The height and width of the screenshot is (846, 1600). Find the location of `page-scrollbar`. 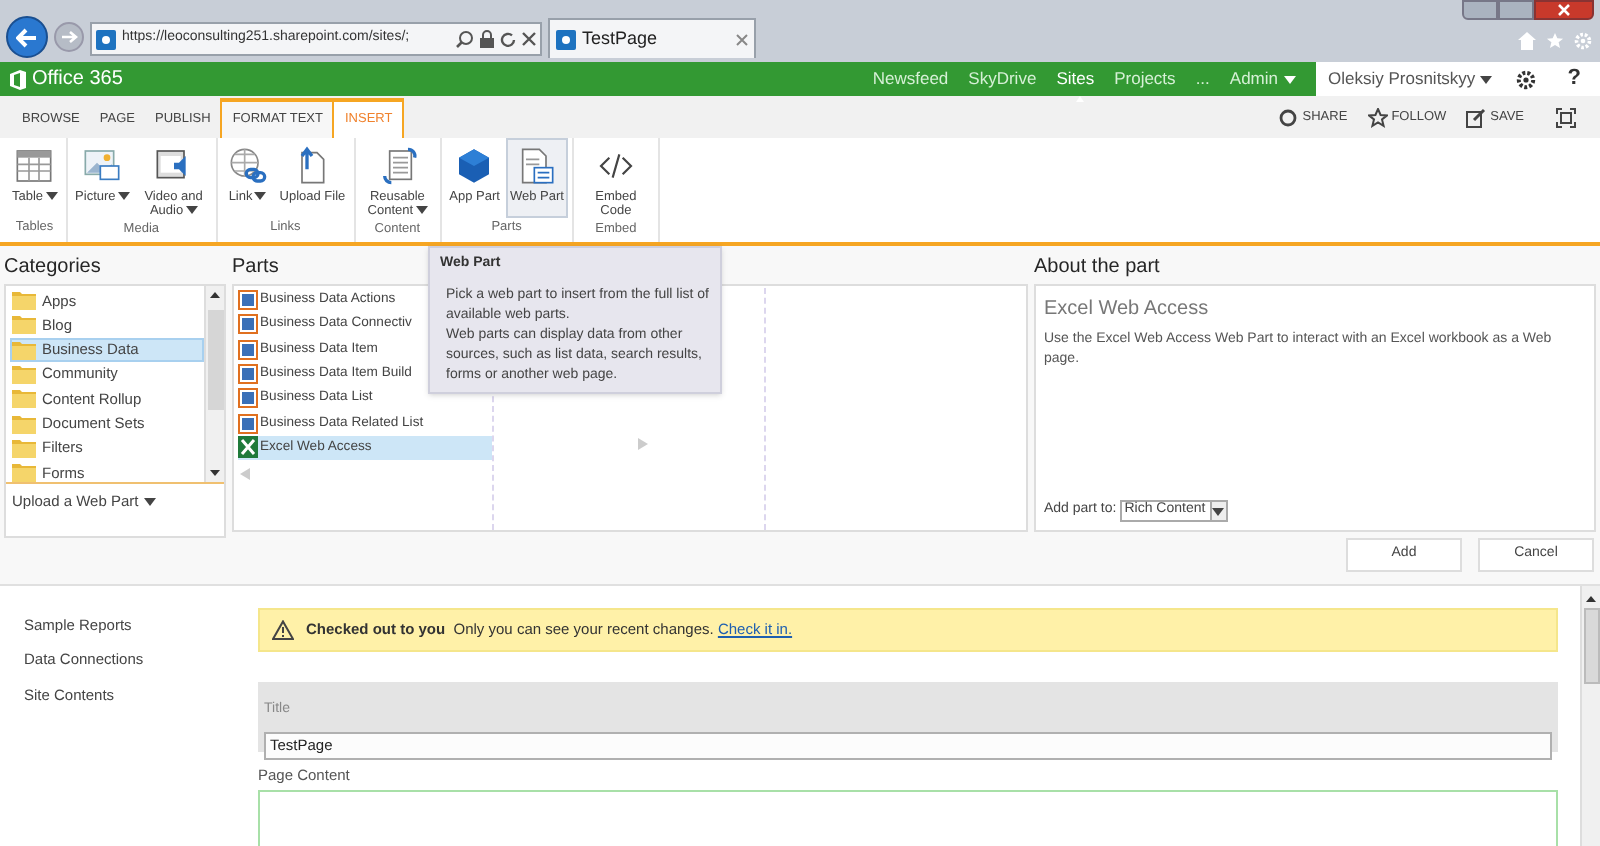

page-scrollbar is located at coordinates (1590, 716).